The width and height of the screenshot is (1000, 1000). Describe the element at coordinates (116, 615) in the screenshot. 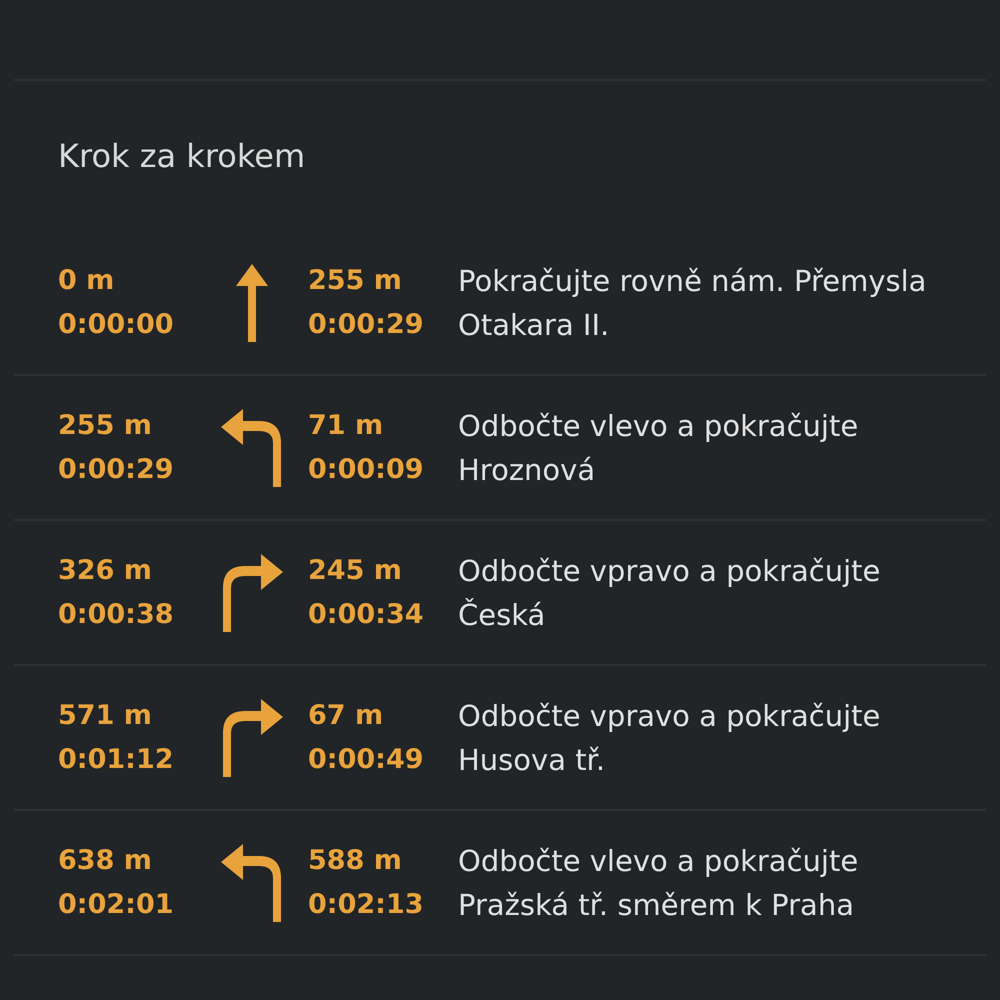

I see `cumulative-time: 0:00:38` at that location.